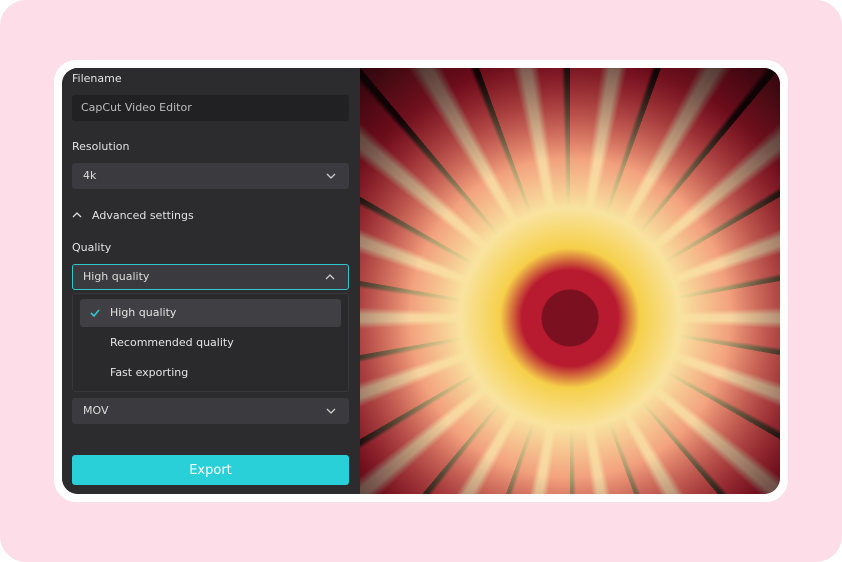 This screenshot has width=842, height=562. What do you see at coordinates (149, 372) in the screenshot?
I see `option-label: Fast exporting` at bounding box center [149, 372].